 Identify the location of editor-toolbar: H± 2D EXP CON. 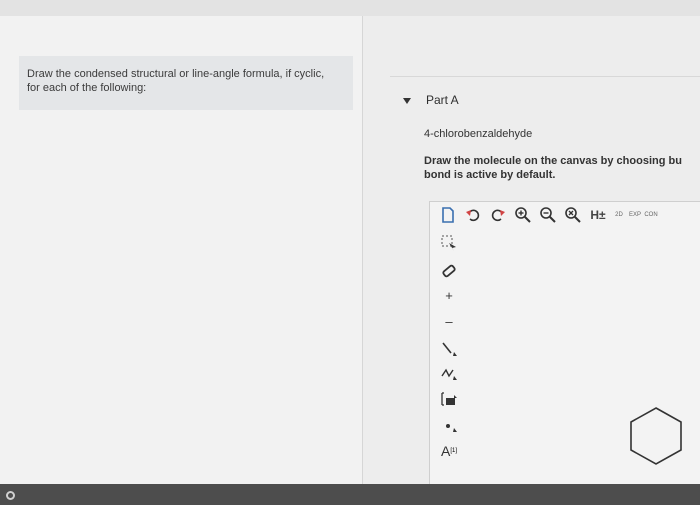
(548, 215).